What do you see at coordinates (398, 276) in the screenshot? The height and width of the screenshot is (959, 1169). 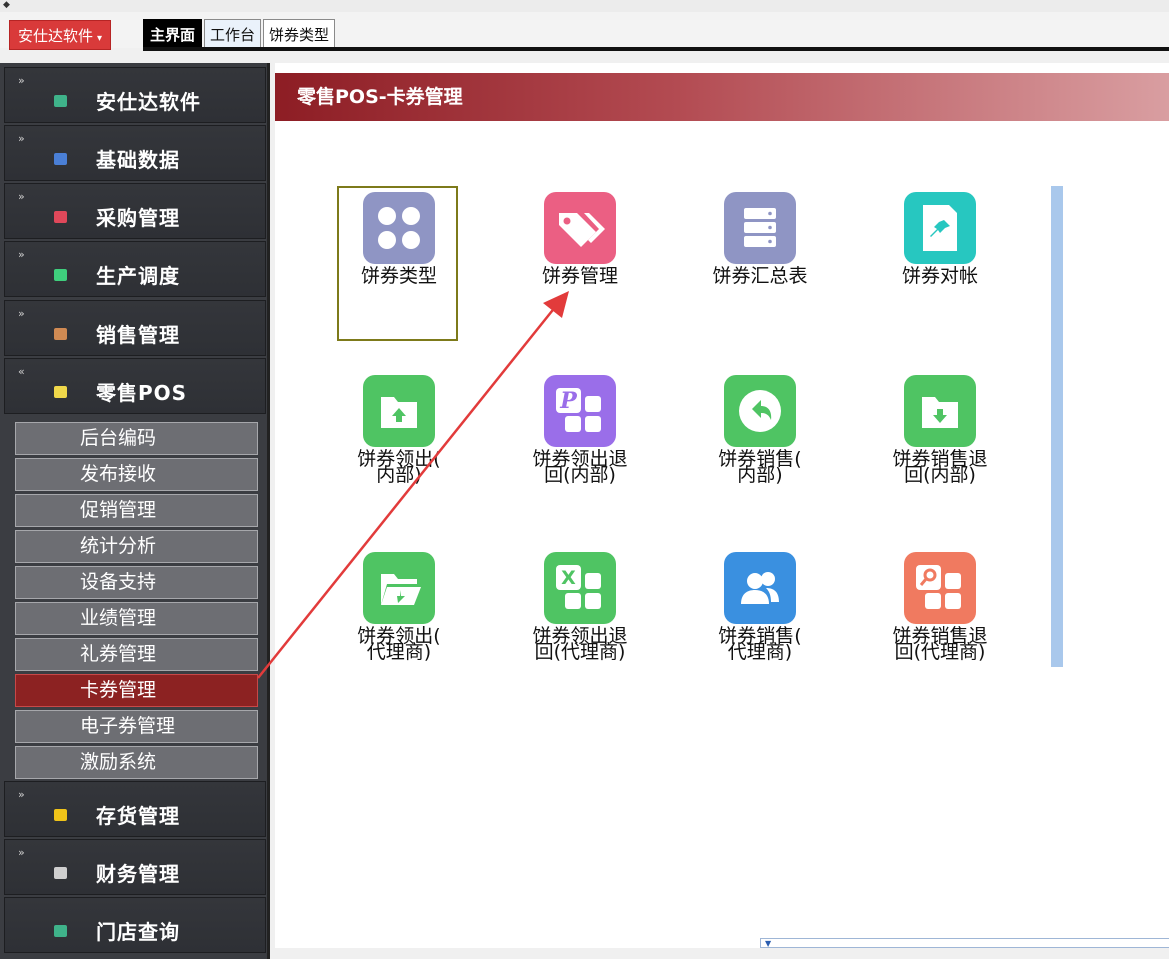 I see `launcher-label: 饼券类型` at bounding box center [398, 276].